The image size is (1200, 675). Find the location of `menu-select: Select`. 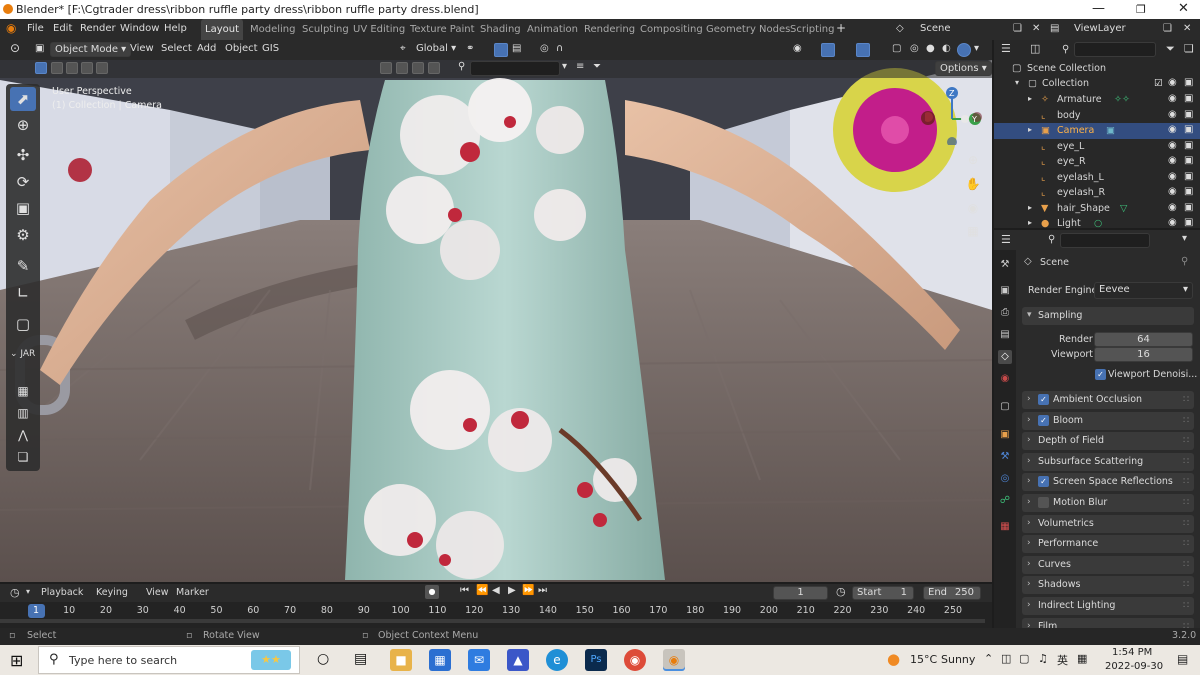

menu-select: Select is located at coordinates (176, 48).